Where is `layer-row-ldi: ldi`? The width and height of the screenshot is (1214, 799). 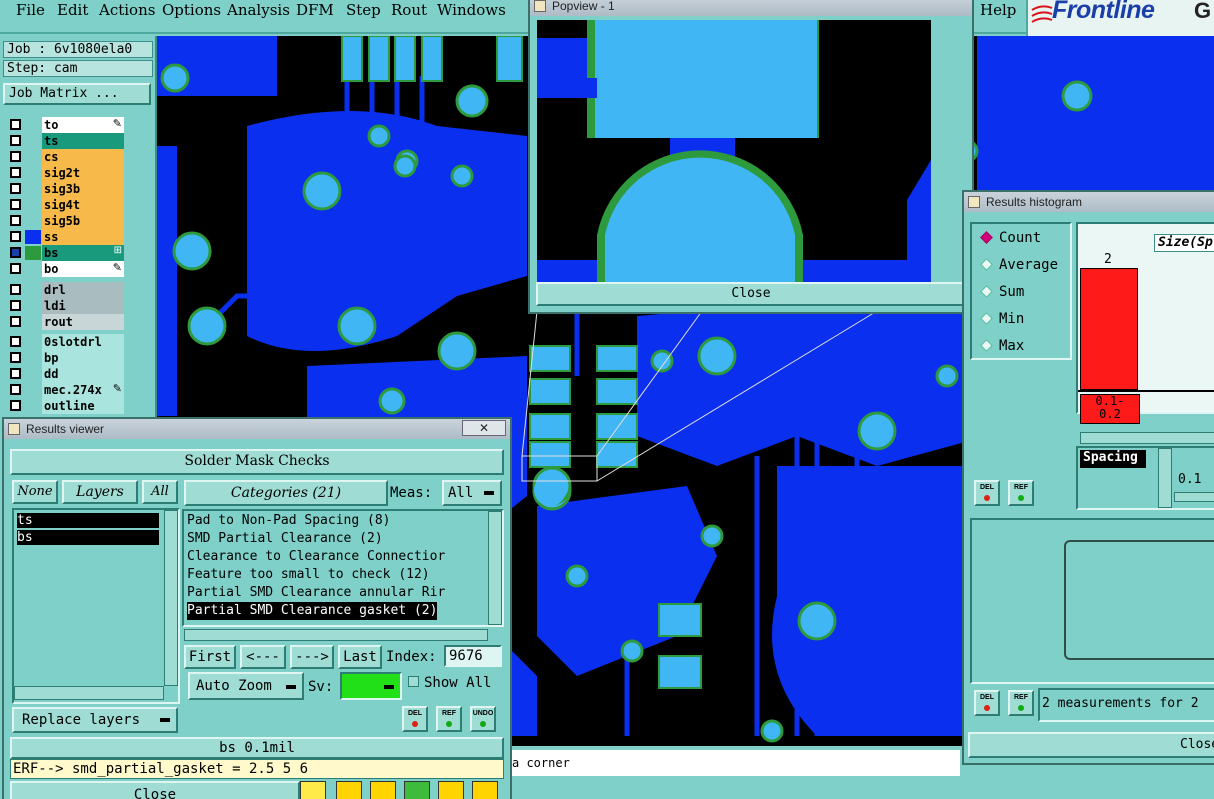
layer-row-ldi: ldi is located at coordinates (65, 306).